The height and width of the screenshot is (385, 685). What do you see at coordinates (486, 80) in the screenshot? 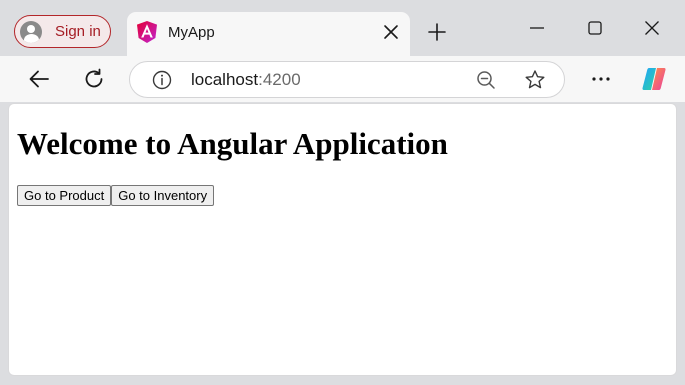
I see `zoom-out-icon` at bounding box center [486, 80].